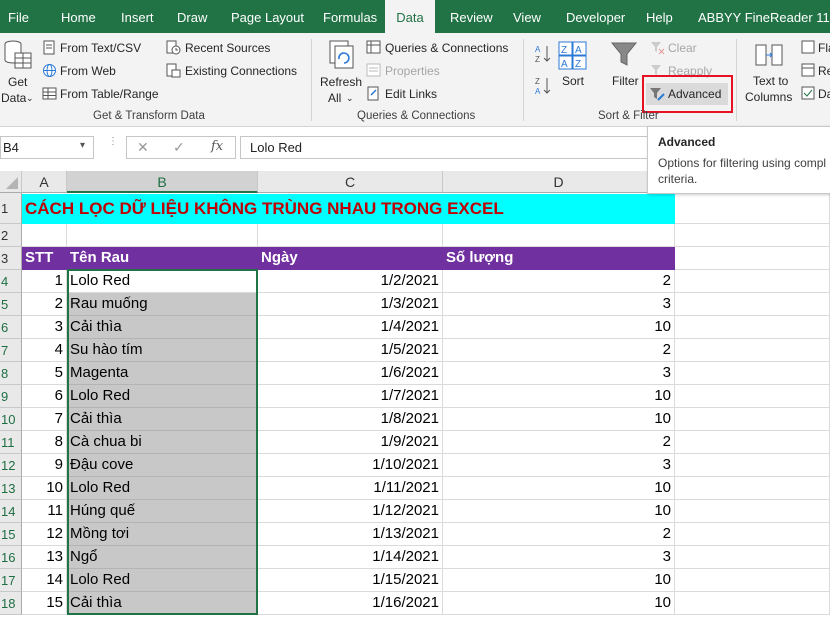 This screenshot has width=830, height=617. I want to click on stt-cell: 15, so click(44, 603).